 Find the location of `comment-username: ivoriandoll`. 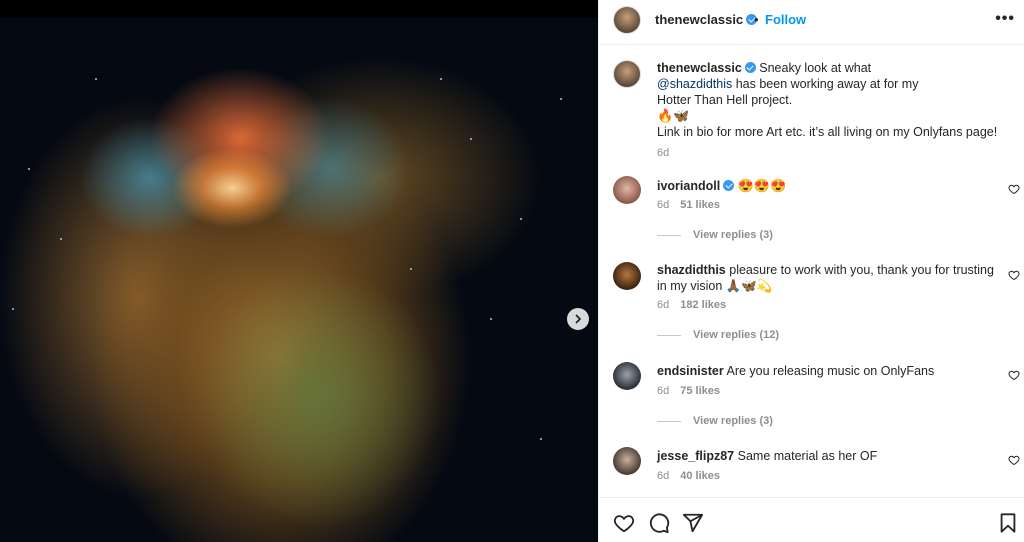

comment-username: ivoriandoll is located at coordinates (688, 186).